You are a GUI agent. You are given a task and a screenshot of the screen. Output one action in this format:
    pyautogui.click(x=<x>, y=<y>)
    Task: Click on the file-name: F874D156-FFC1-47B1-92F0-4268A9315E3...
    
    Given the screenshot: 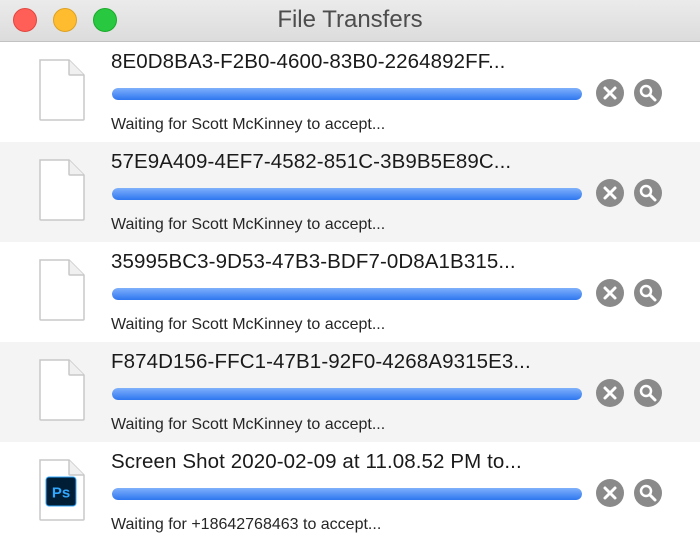 What is the action you would take?
    pyautogui.click(x=321, y=361)
    